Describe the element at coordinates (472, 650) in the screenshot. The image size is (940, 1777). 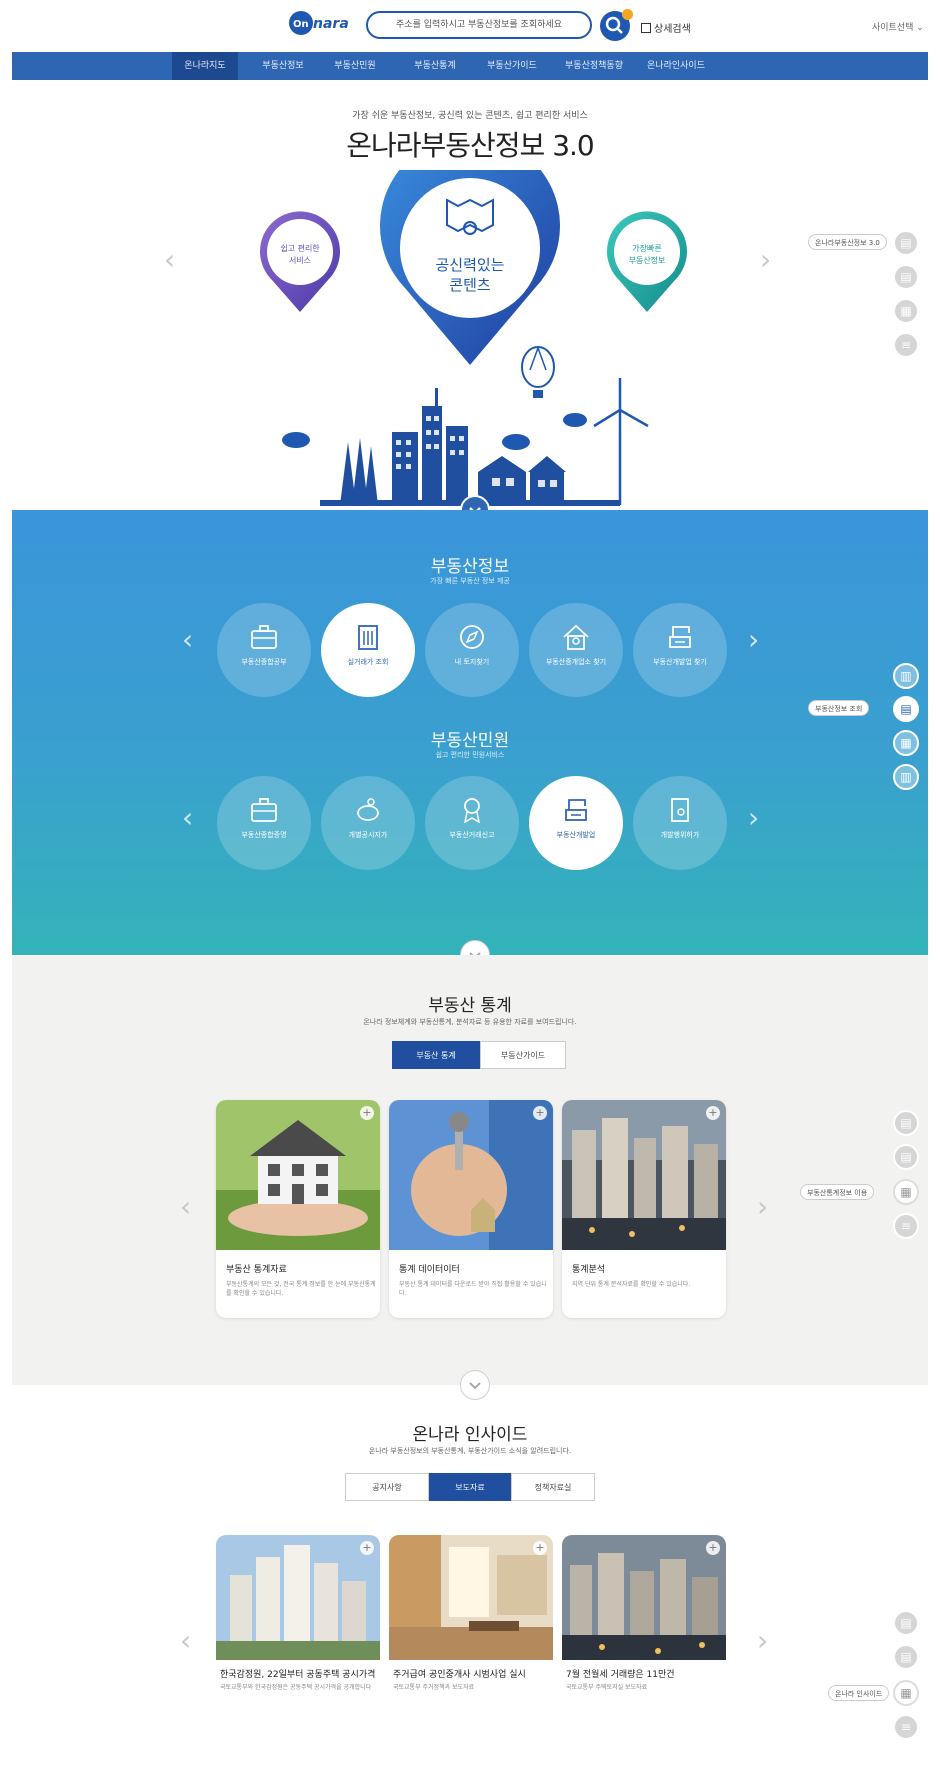
I see `info-item-my-land: 내 토지찾기` at that location.